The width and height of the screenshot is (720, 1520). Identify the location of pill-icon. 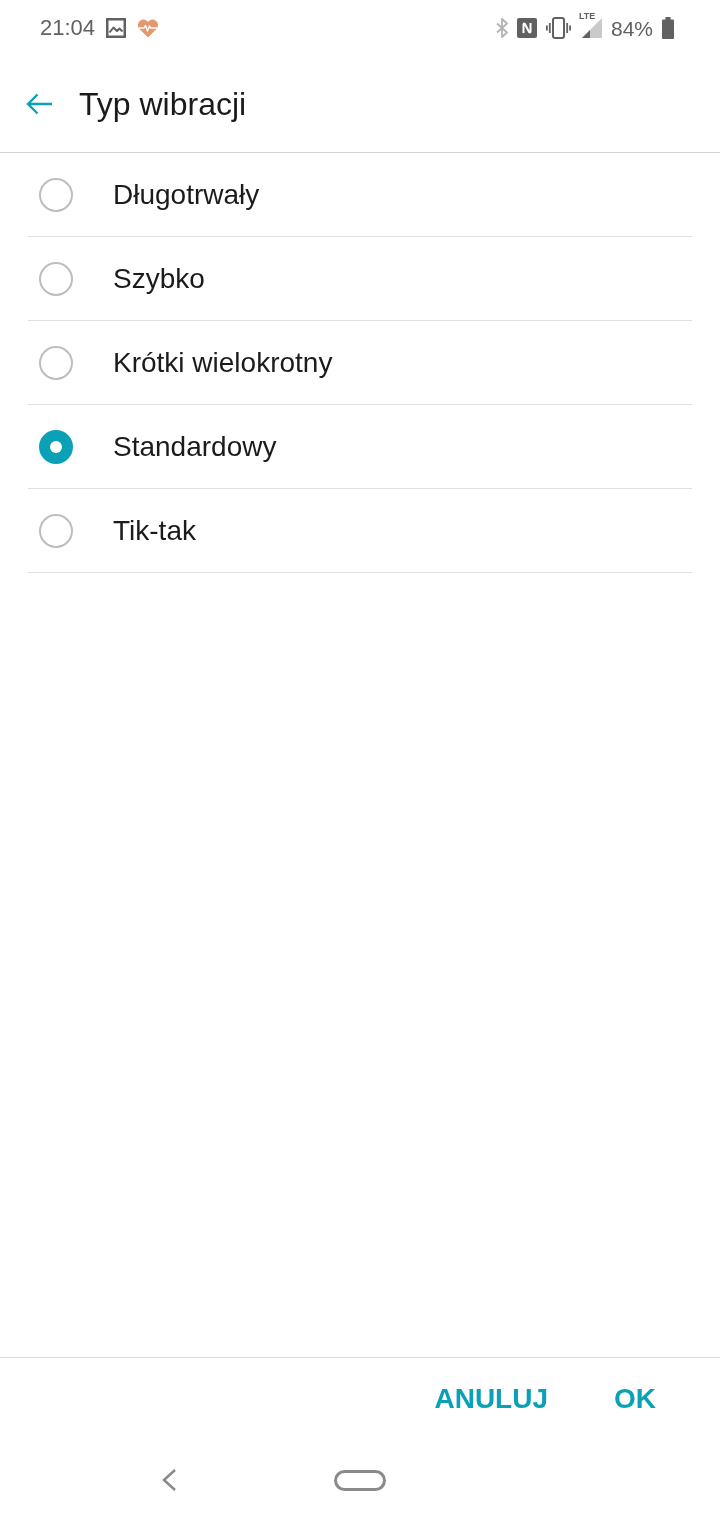
(360, 1480).